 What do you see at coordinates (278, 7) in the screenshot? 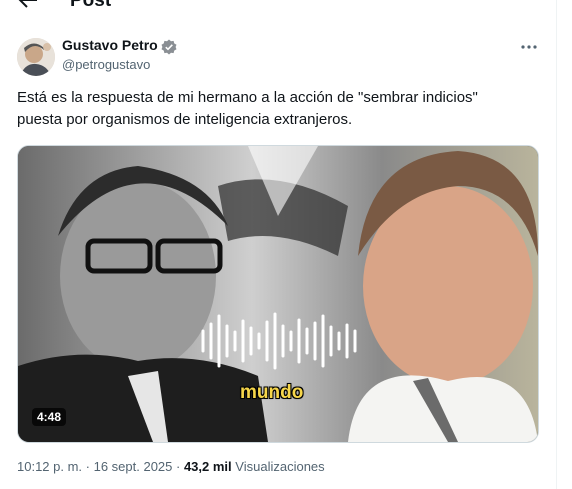
I see `top-bar: Post` at bounding box center [278, 7].